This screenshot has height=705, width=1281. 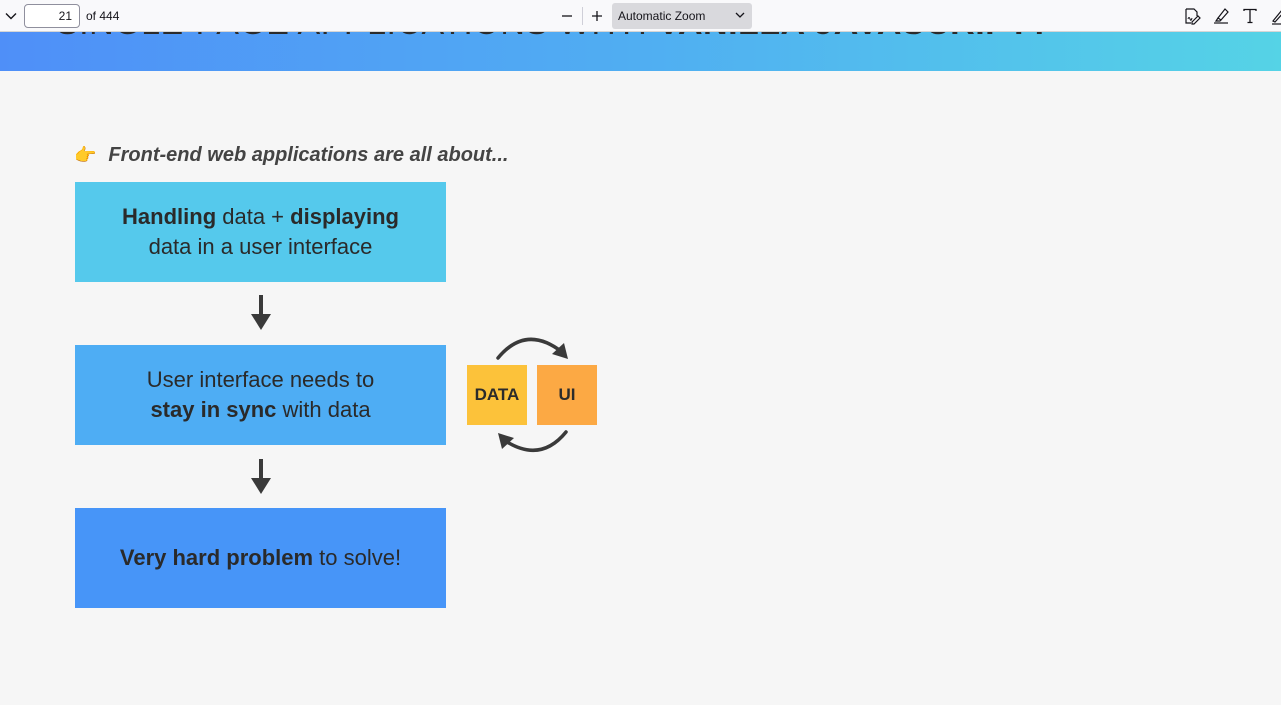 I want to click on box3-text: to solve!, so click(x=357, y=557).